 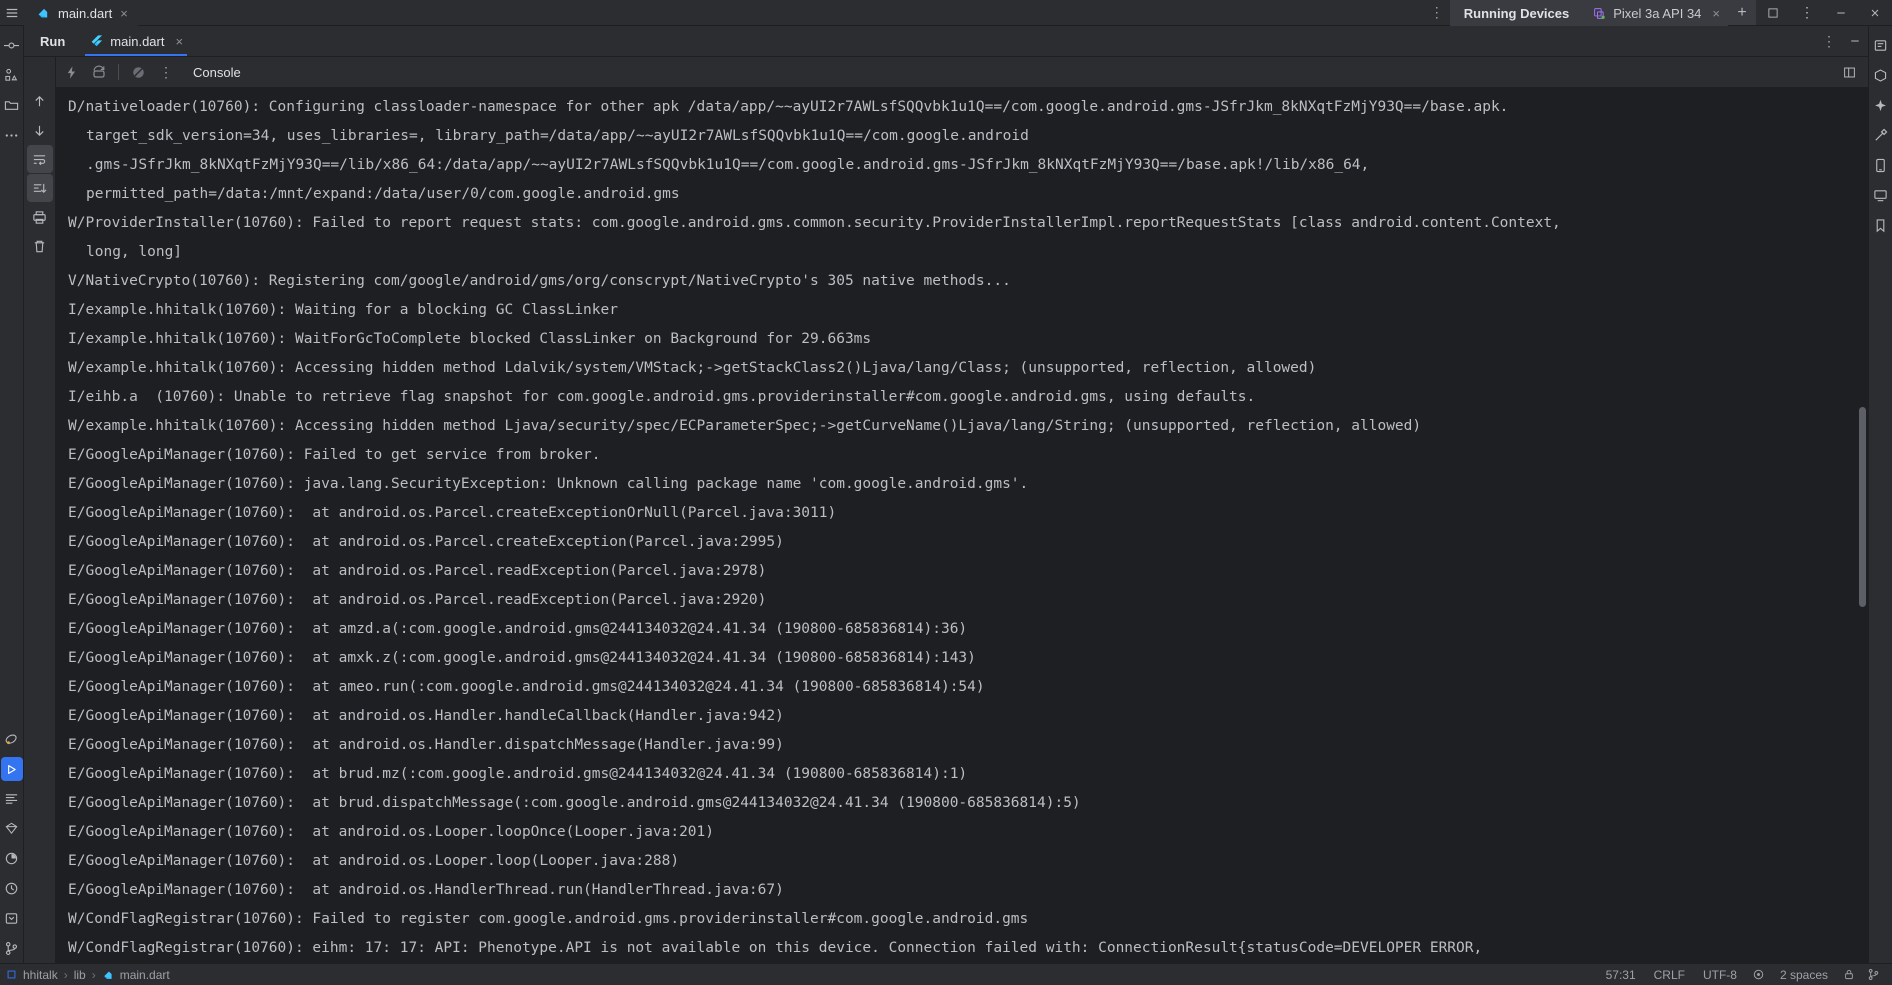 I want to click on run-icon, so click(x=12, y=769).